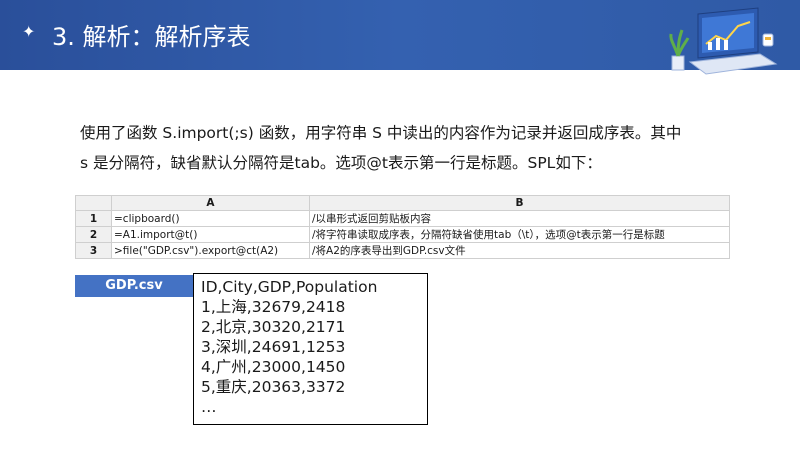  Describe the element at coordinates (93, 203) in the screenshot. I see `corner-header` at that location.